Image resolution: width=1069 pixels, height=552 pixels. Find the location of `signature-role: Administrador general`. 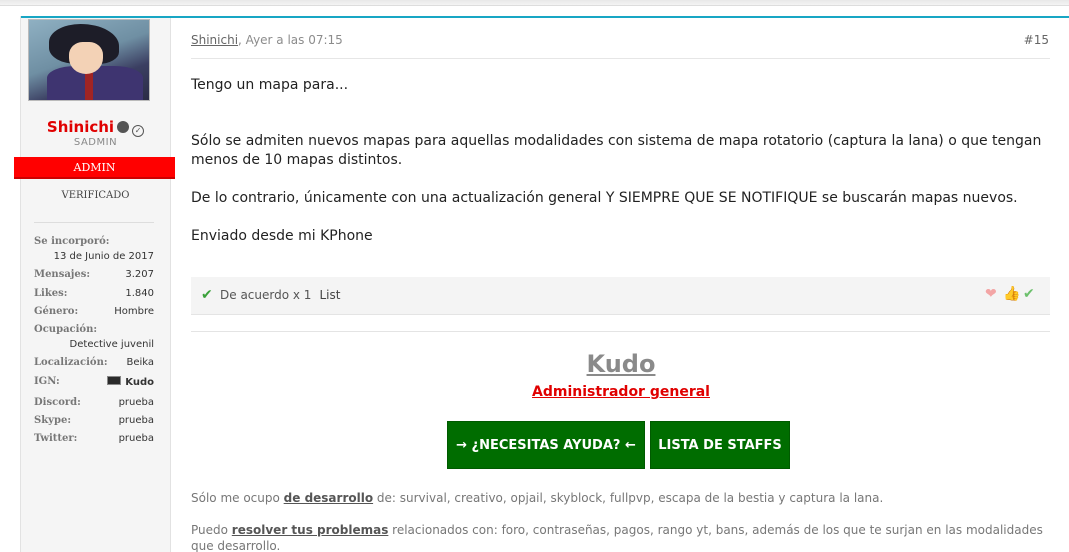

signature-role: Administrador general is located at coordinates (621, 392).